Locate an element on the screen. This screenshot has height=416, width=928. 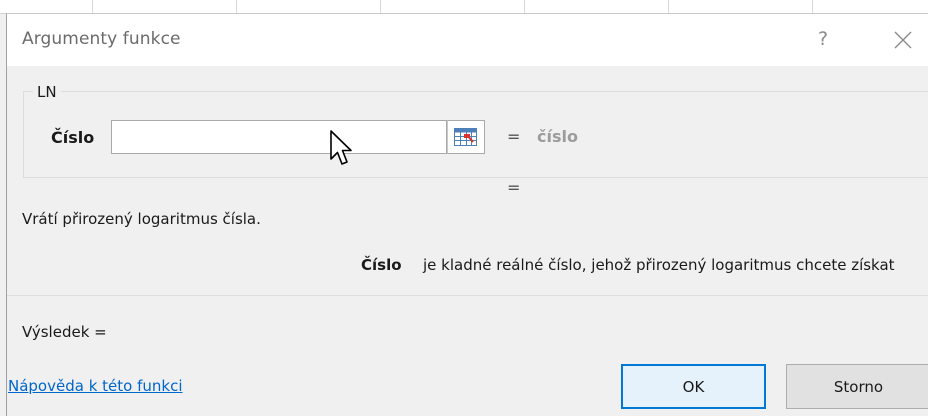
cancel-button: Storno is located at coordinates (857, 386).